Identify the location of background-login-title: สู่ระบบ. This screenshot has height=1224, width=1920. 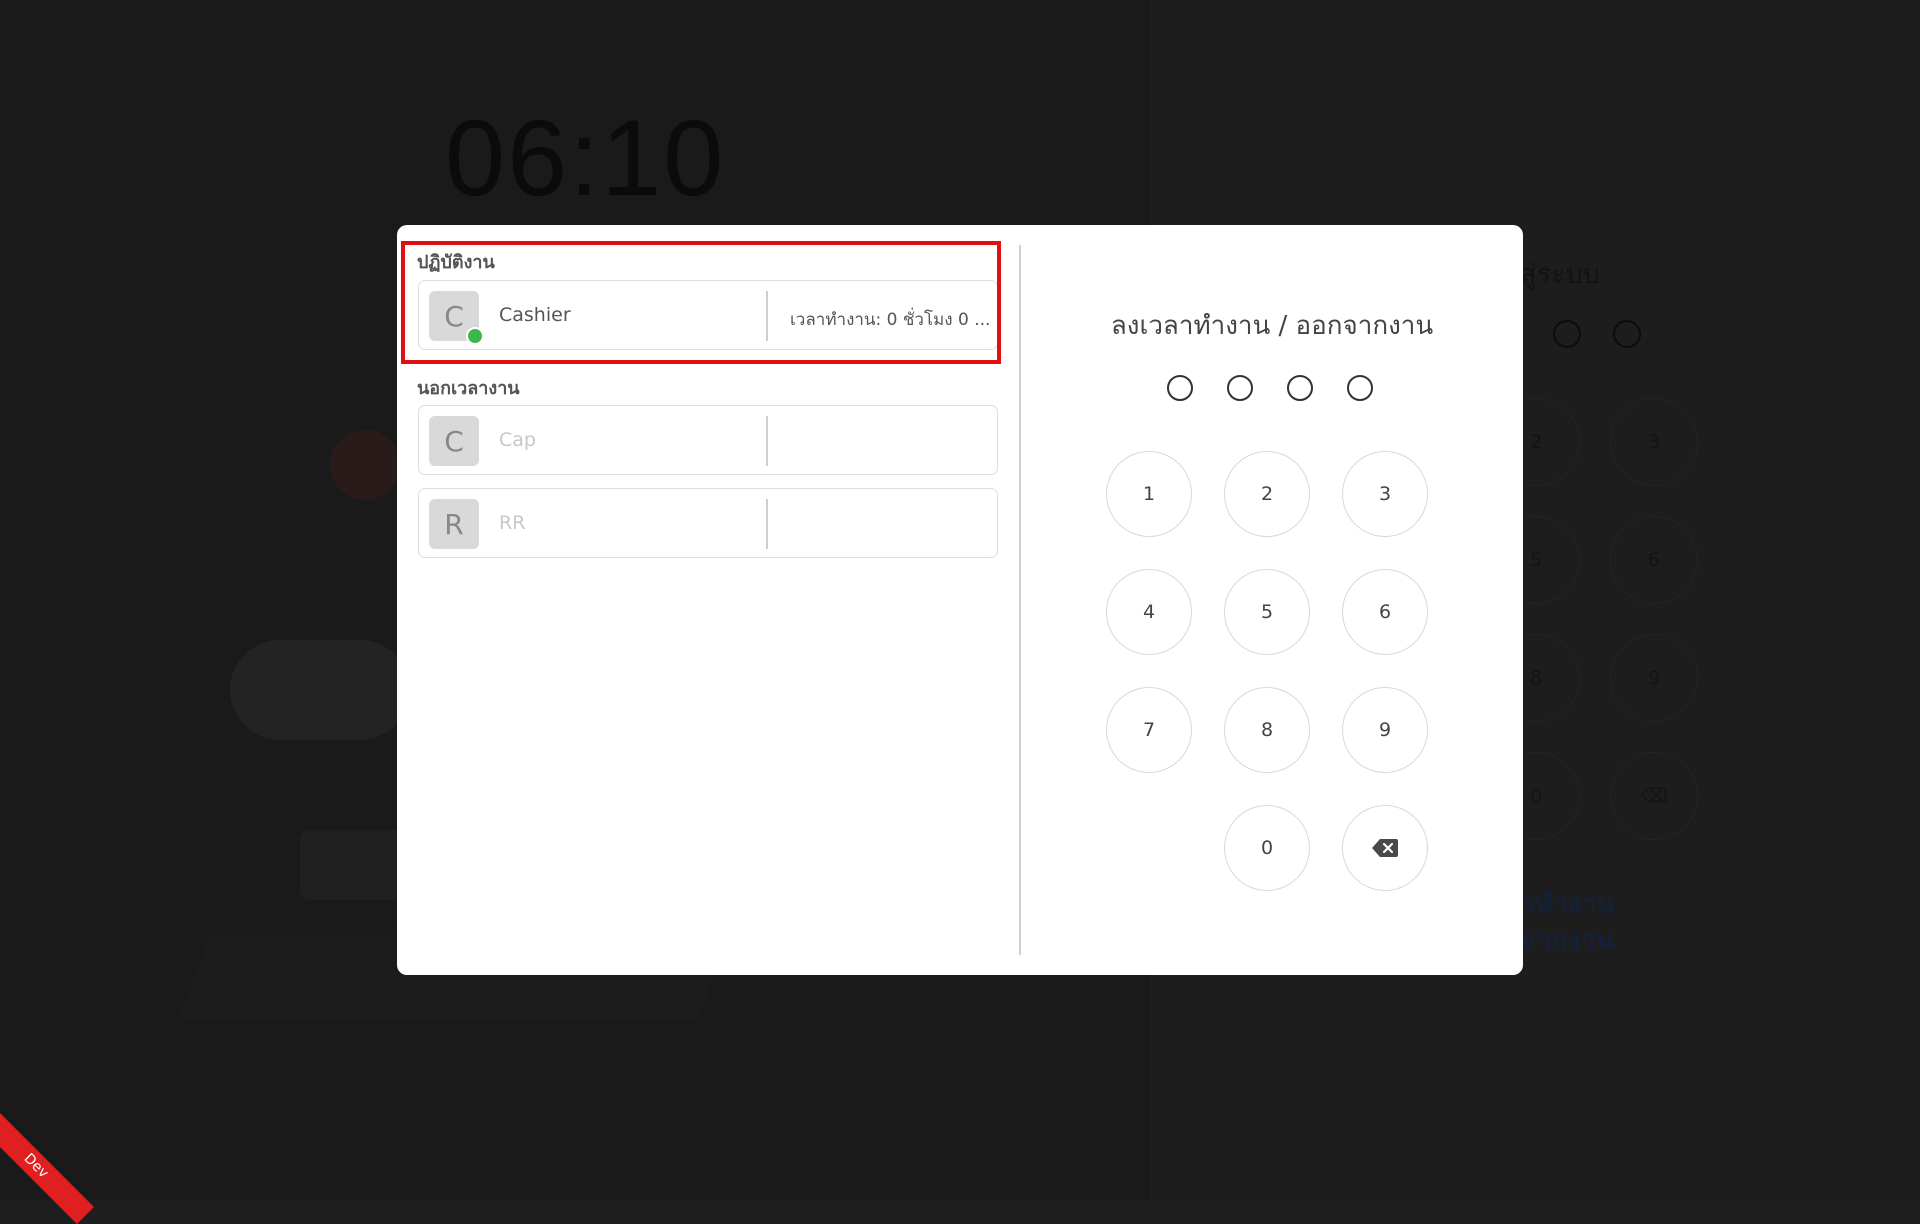
(1560, 274).